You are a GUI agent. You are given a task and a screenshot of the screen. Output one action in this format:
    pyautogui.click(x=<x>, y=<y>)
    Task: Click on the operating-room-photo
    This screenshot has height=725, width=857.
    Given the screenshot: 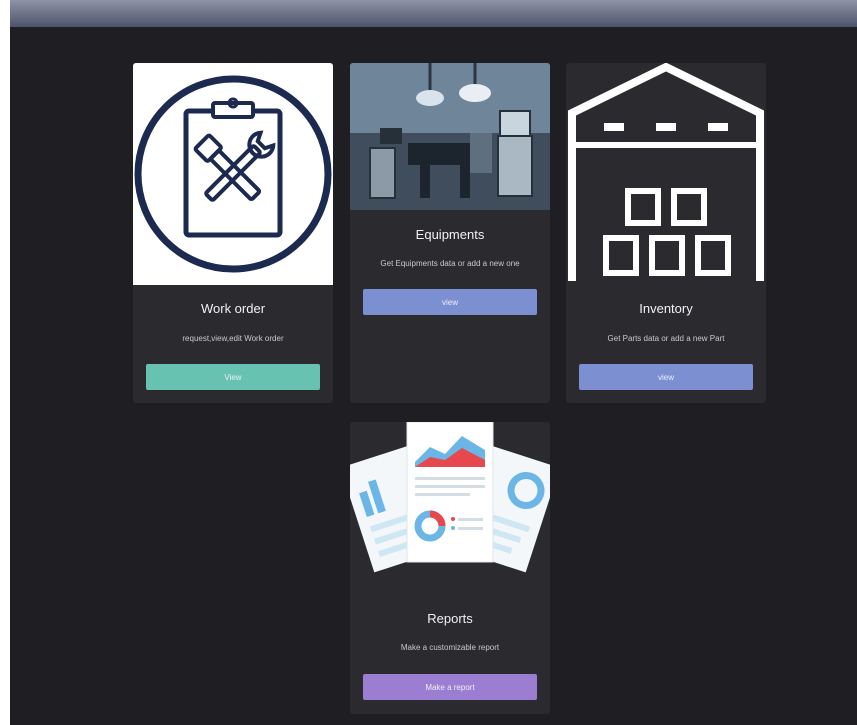 What is the action you would take?
    pyautogui.click(x=450, y=136)
    